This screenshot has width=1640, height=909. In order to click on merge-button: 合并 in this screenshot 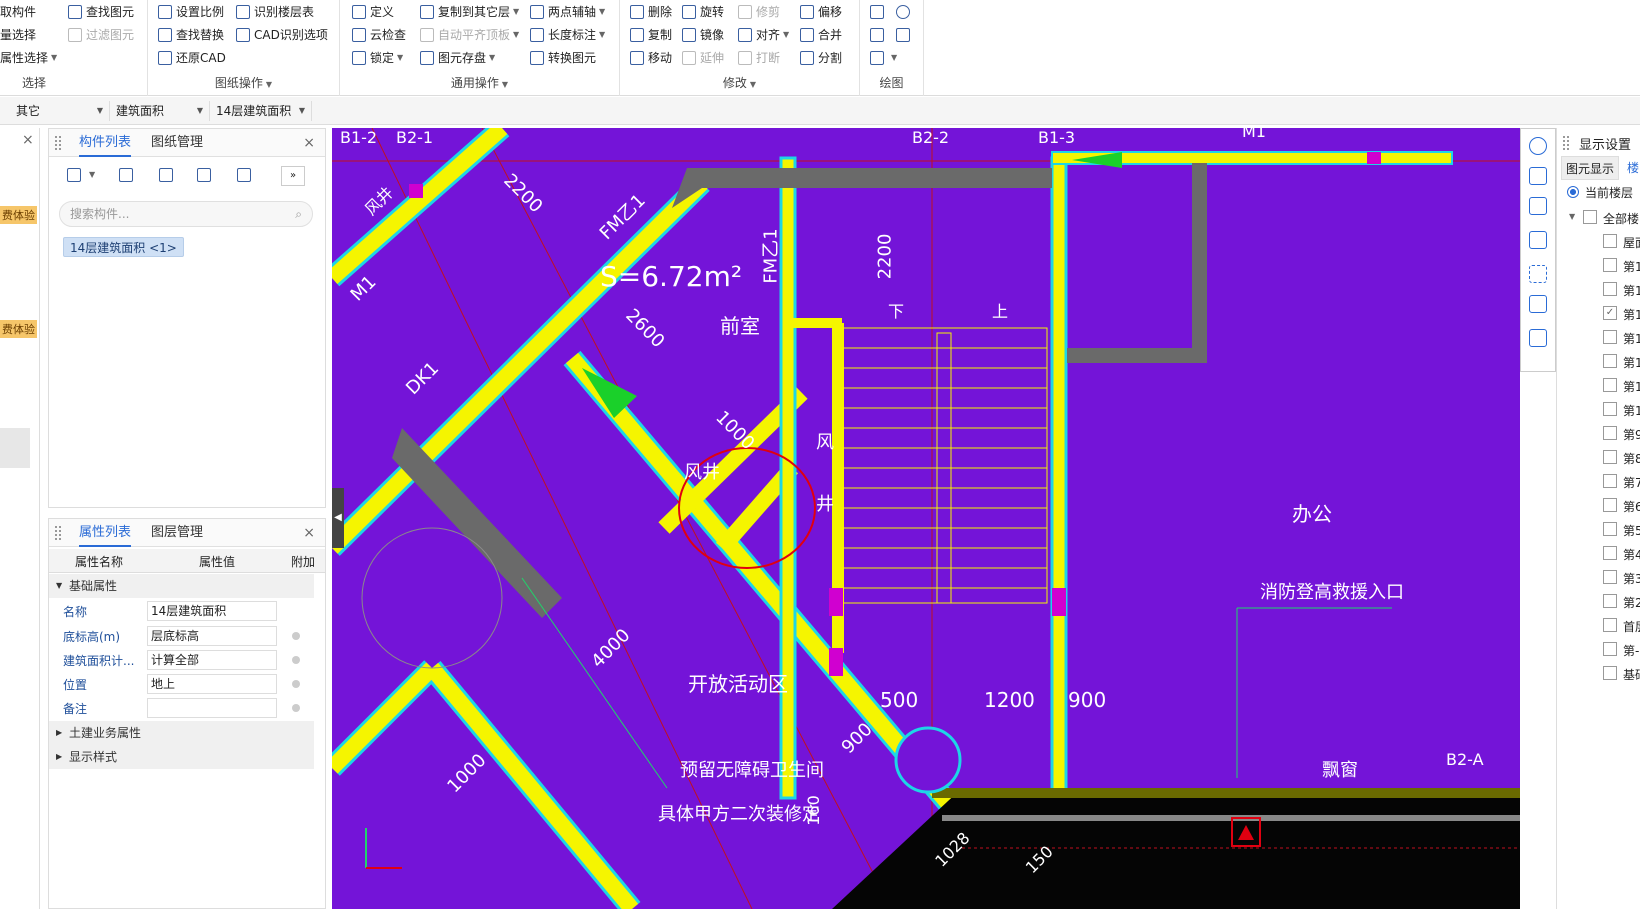, I will do `click(821, 35)`.